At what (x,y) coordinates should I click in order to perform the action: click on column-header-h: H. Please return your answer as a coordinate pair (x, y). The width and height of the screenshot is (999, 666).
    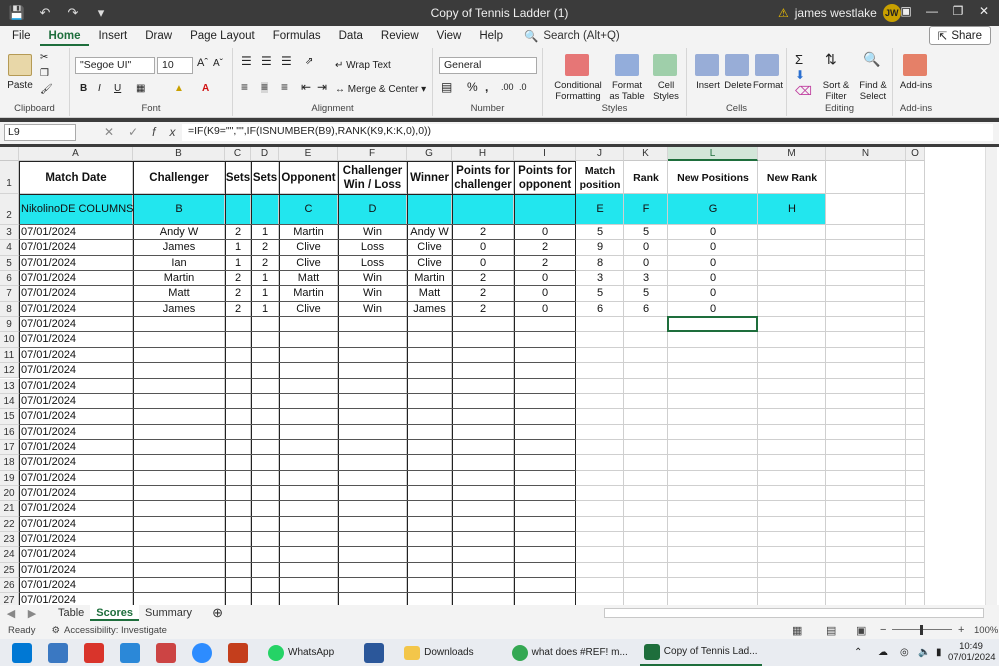
    Looking at the image, I should click on (483, 154).